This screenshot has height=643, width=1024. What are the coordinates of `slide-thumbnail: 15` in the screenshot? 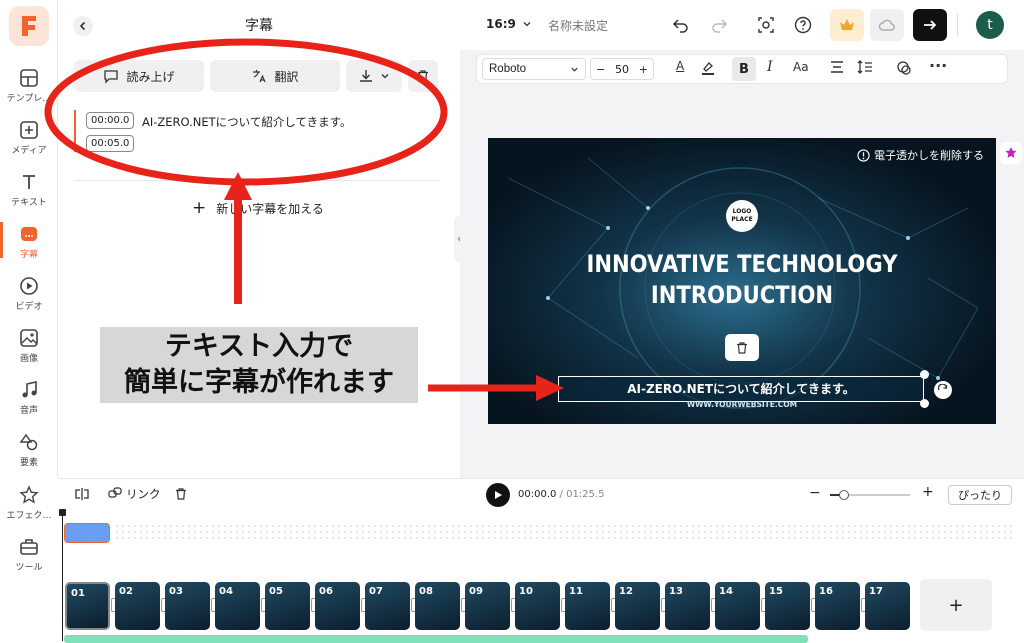 It's located at (787, 606).